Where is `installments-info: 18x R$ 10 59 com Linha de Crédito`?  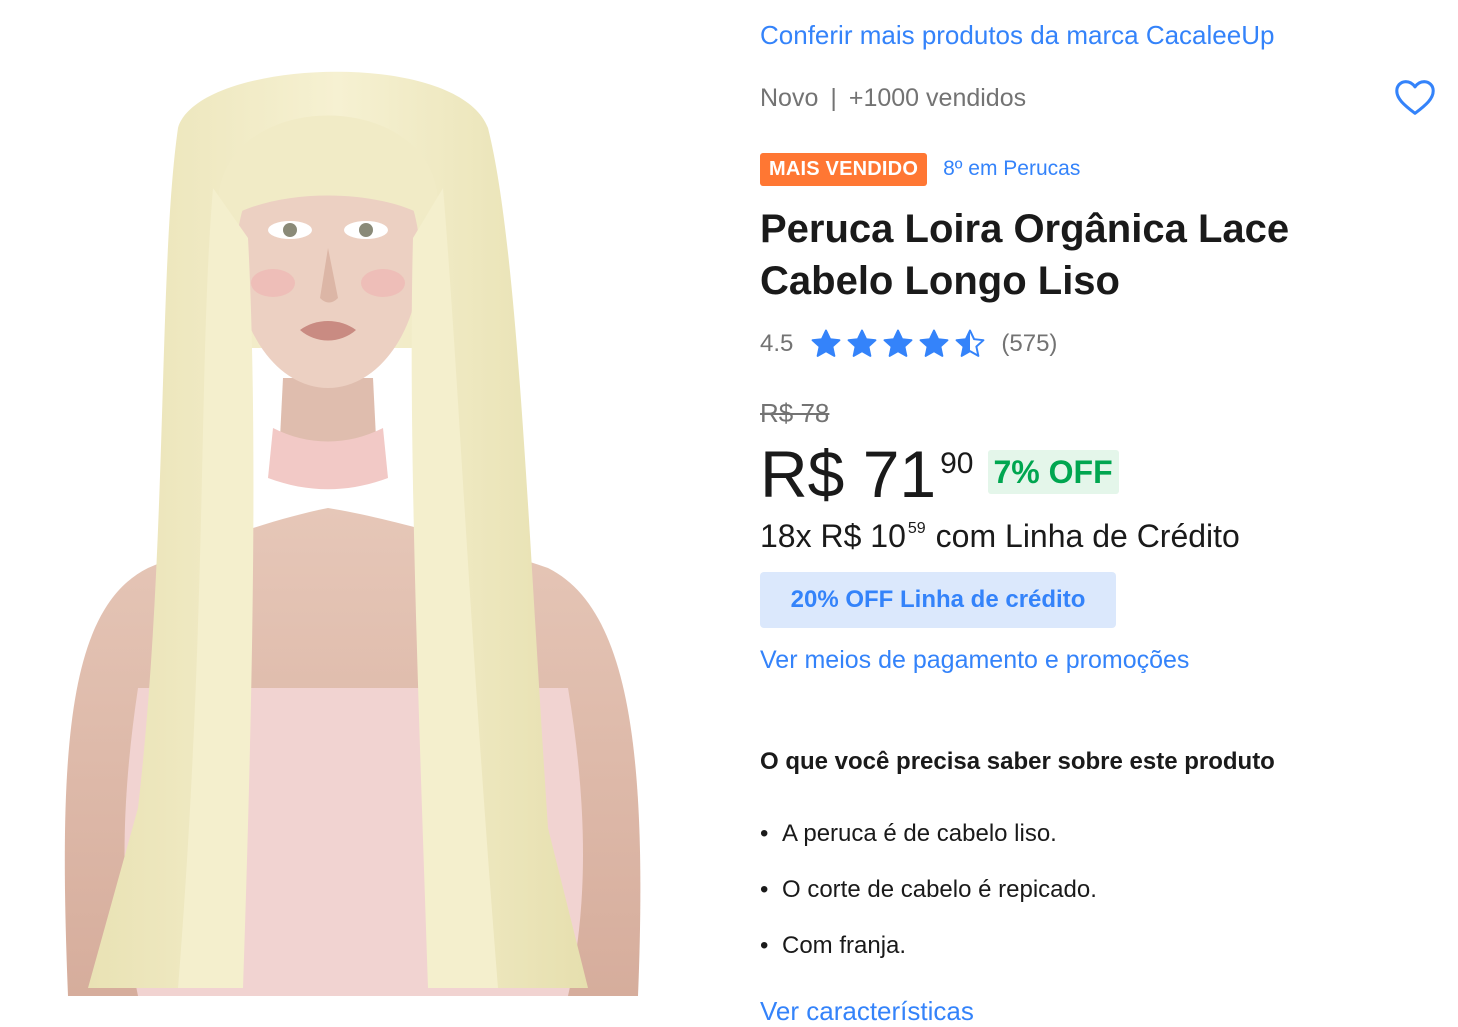 installments-info: 18x R$ 10 59 com Linha de Crédito is located at coordinates (1000, 536).